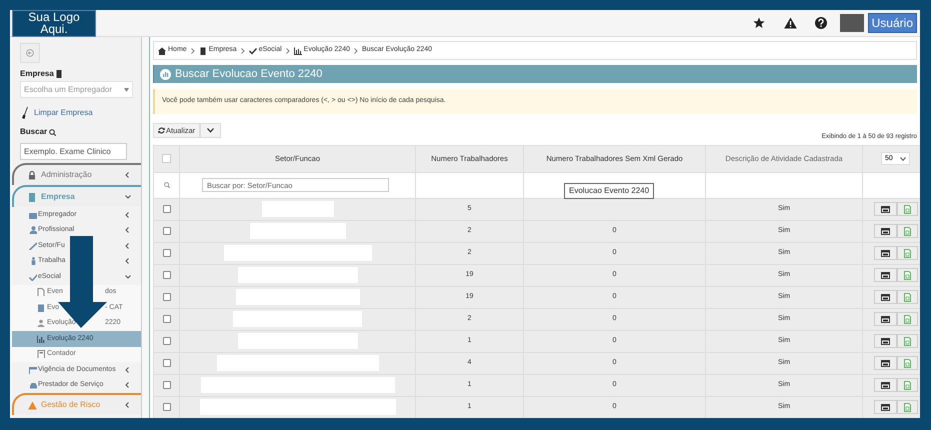 The image size is (931, 430). I want to click on refresh-icon, so click(161, 130).